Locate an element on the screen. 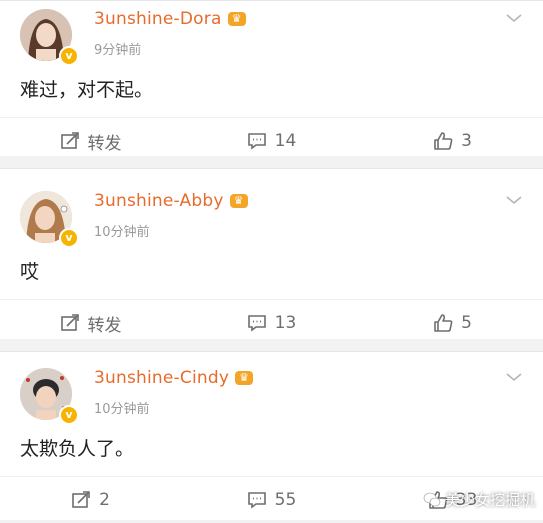 The image size is (543, 523). comment-button: 14 is located at coordinates (271, 141).